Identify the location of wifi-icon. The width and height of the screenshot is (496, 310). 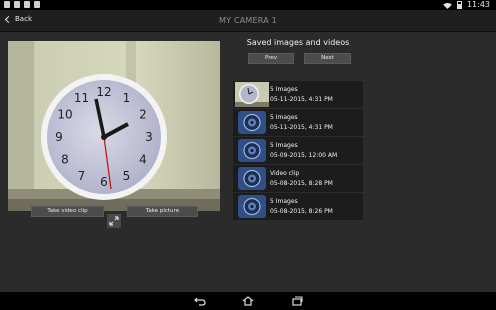
(447, 5).